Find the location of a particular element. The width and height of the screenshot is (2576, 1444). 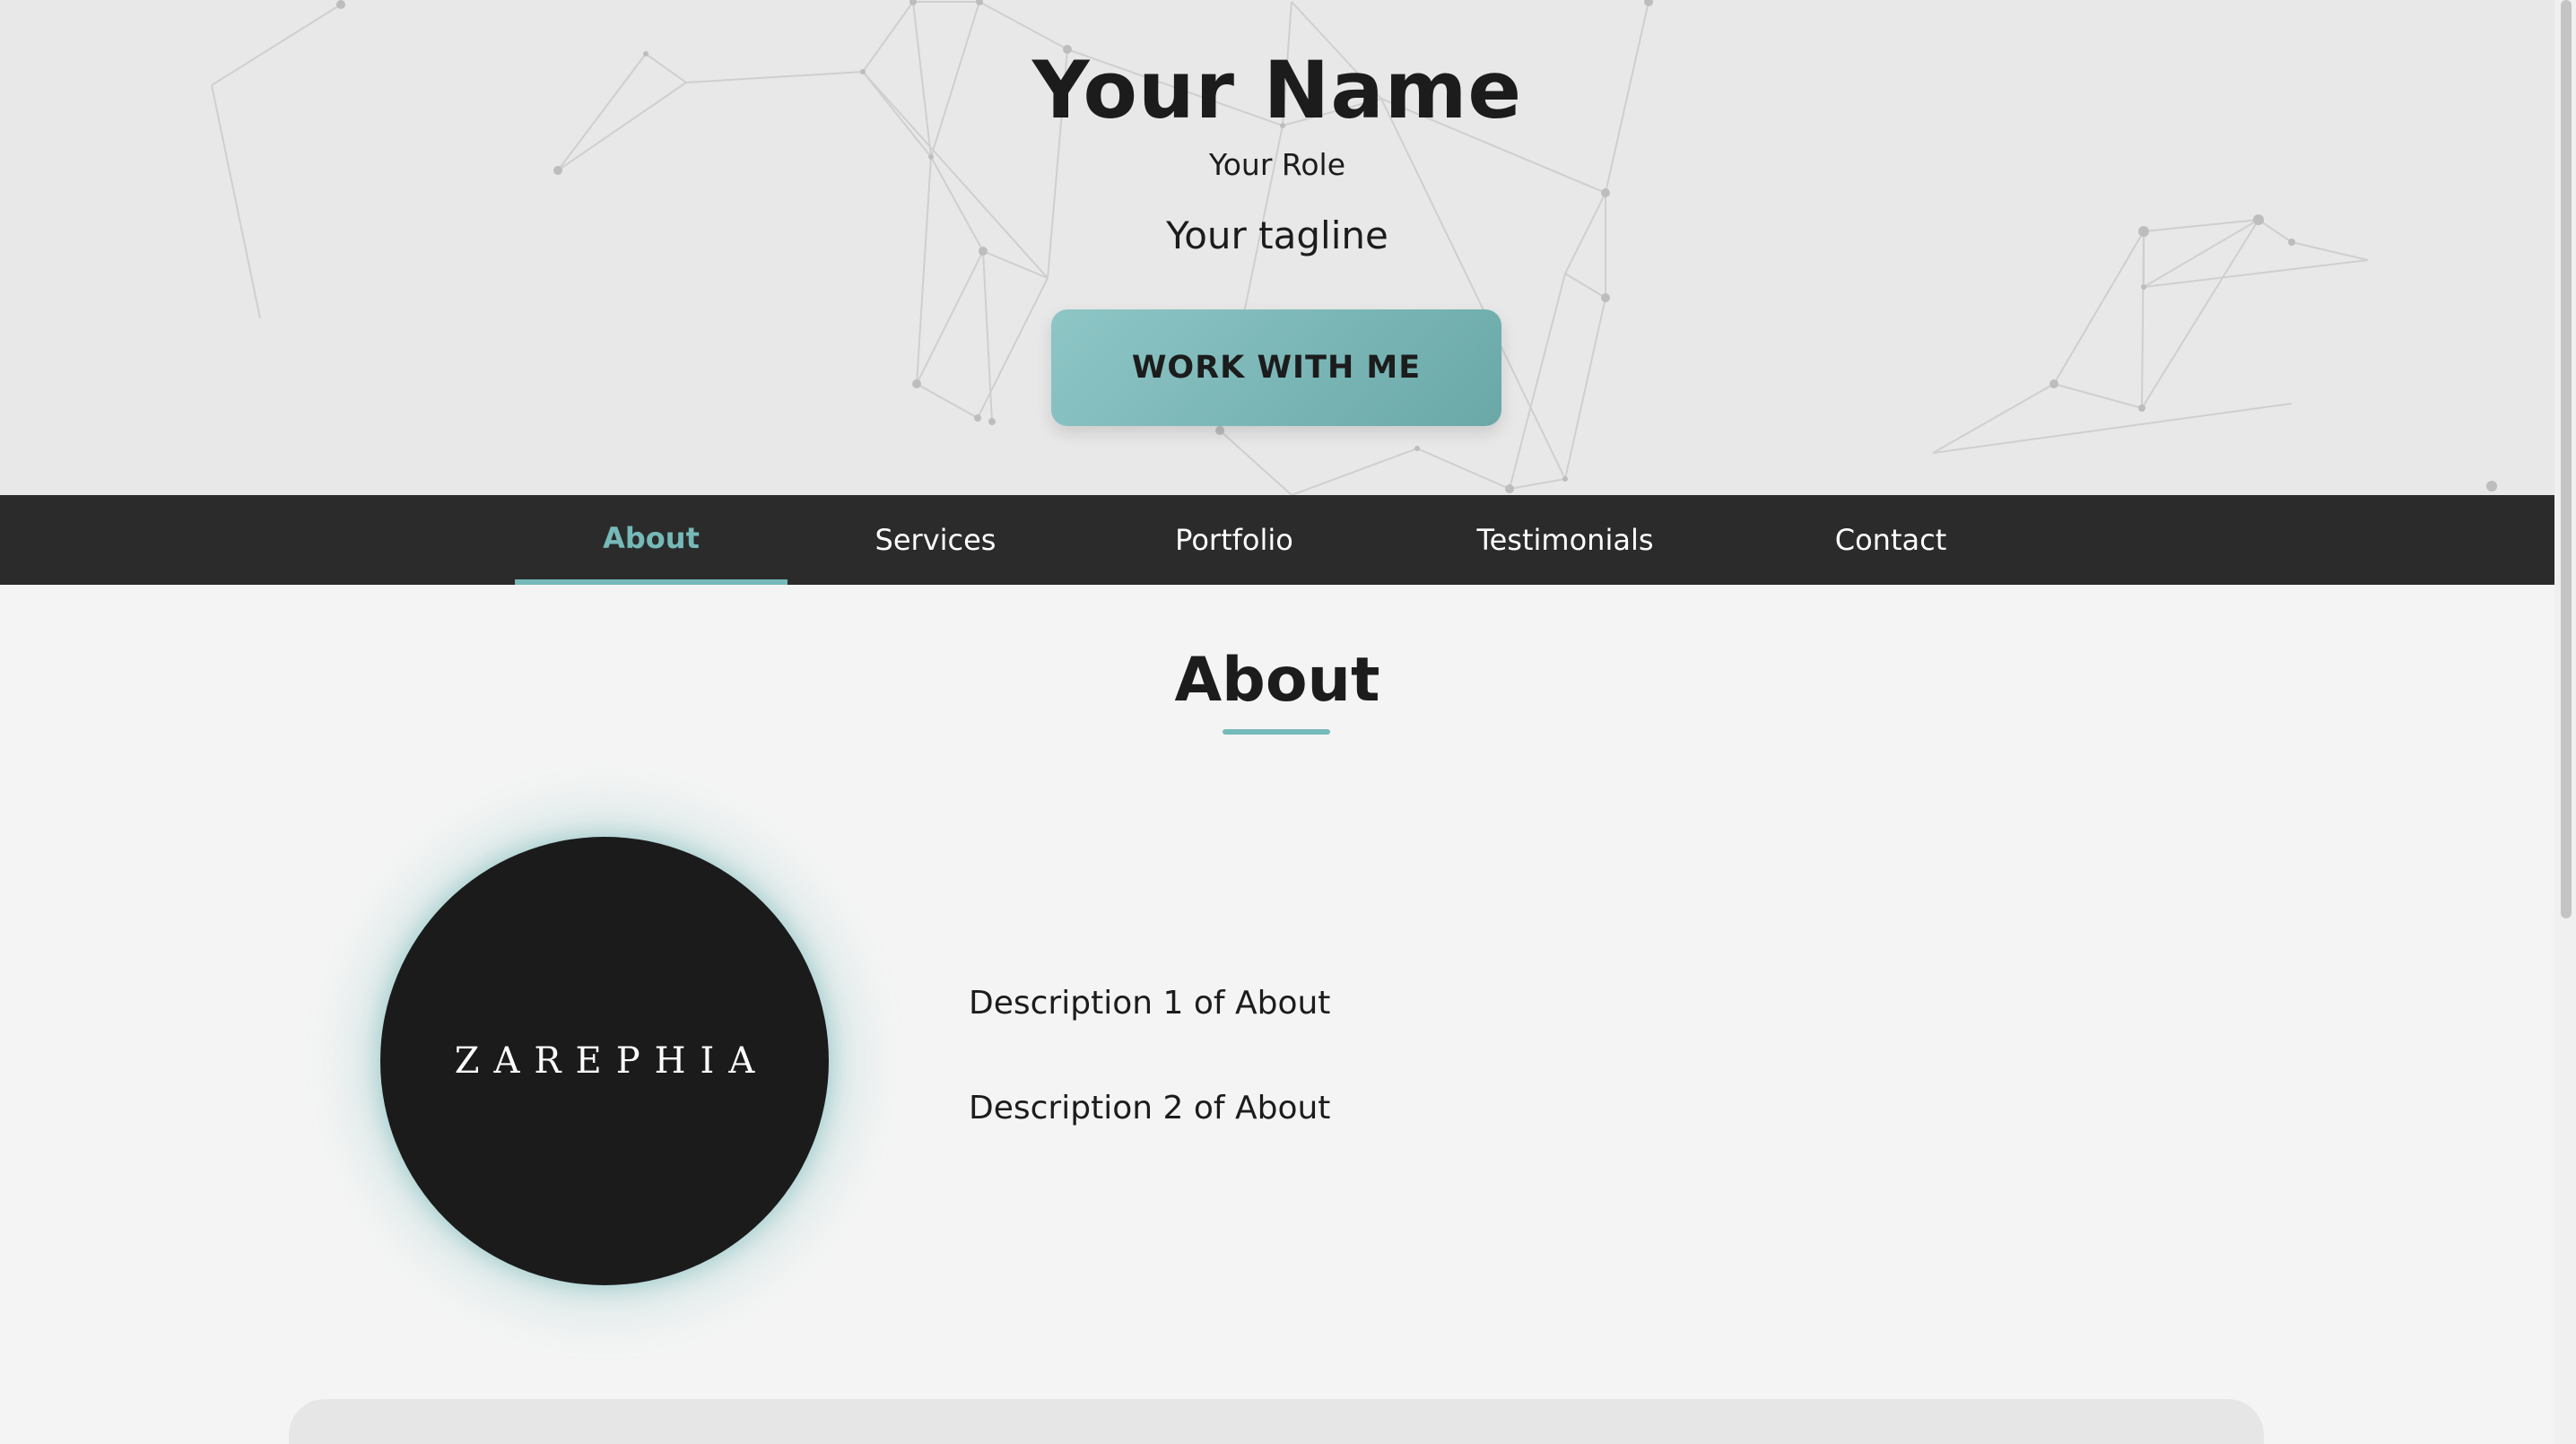

nav-item-portfolio: Portfolio is located at coordinates (1234, 540).